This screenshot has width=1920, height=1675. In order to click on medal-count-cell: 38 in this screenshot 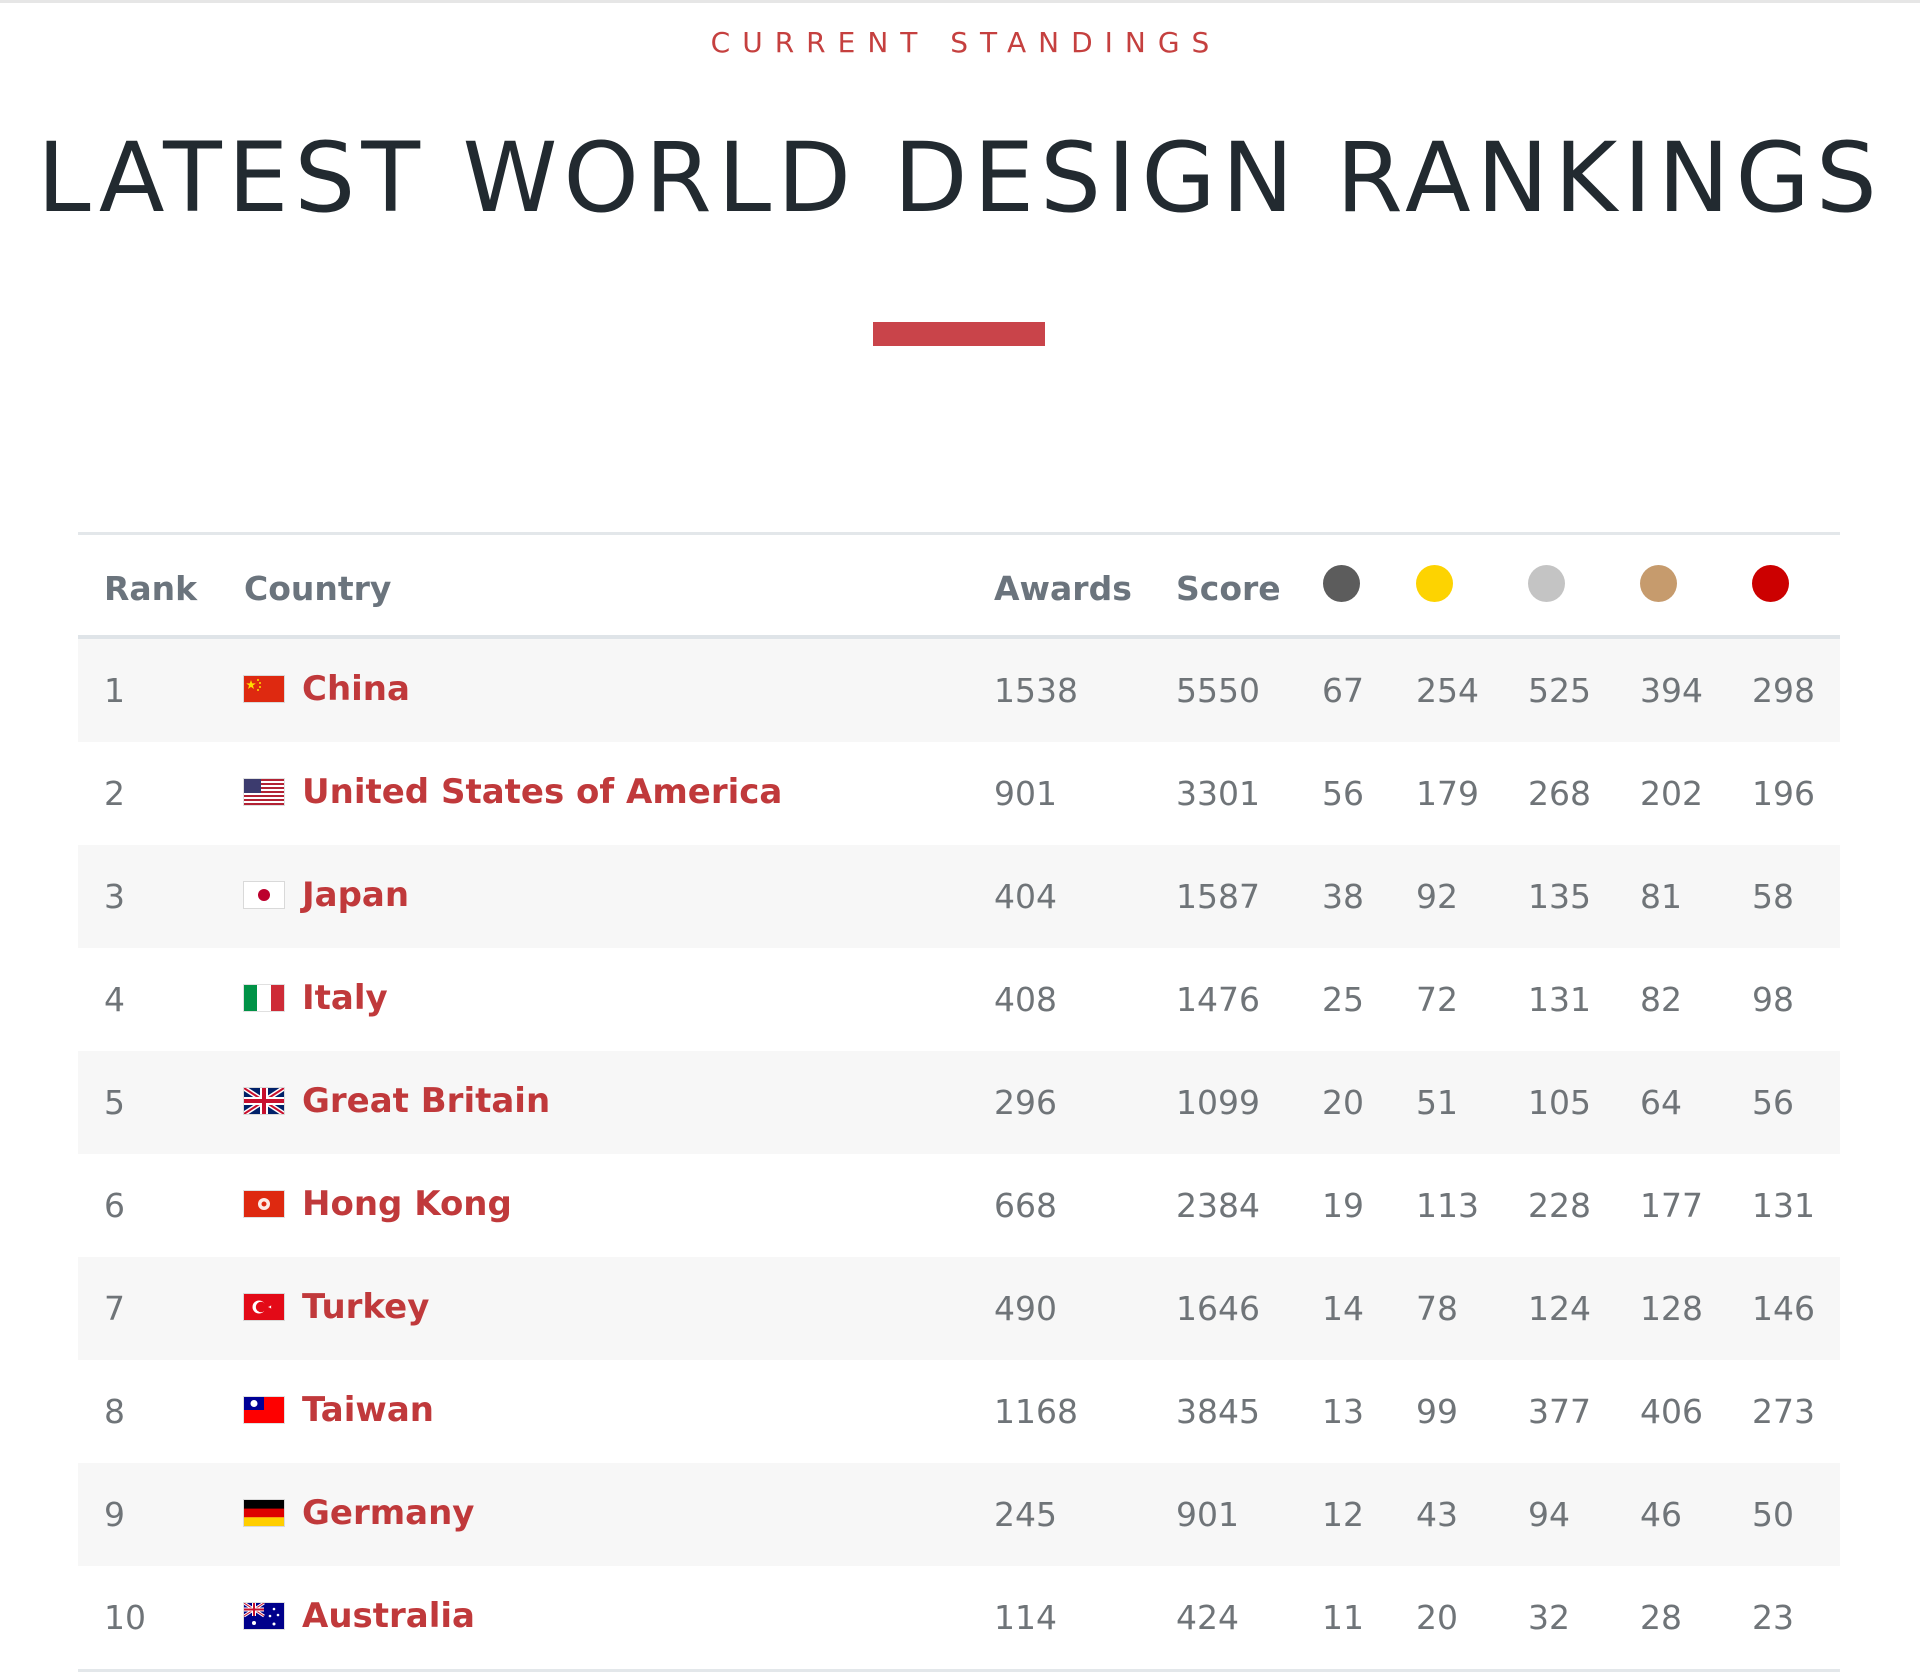, I will do `click(1343, 896)`.